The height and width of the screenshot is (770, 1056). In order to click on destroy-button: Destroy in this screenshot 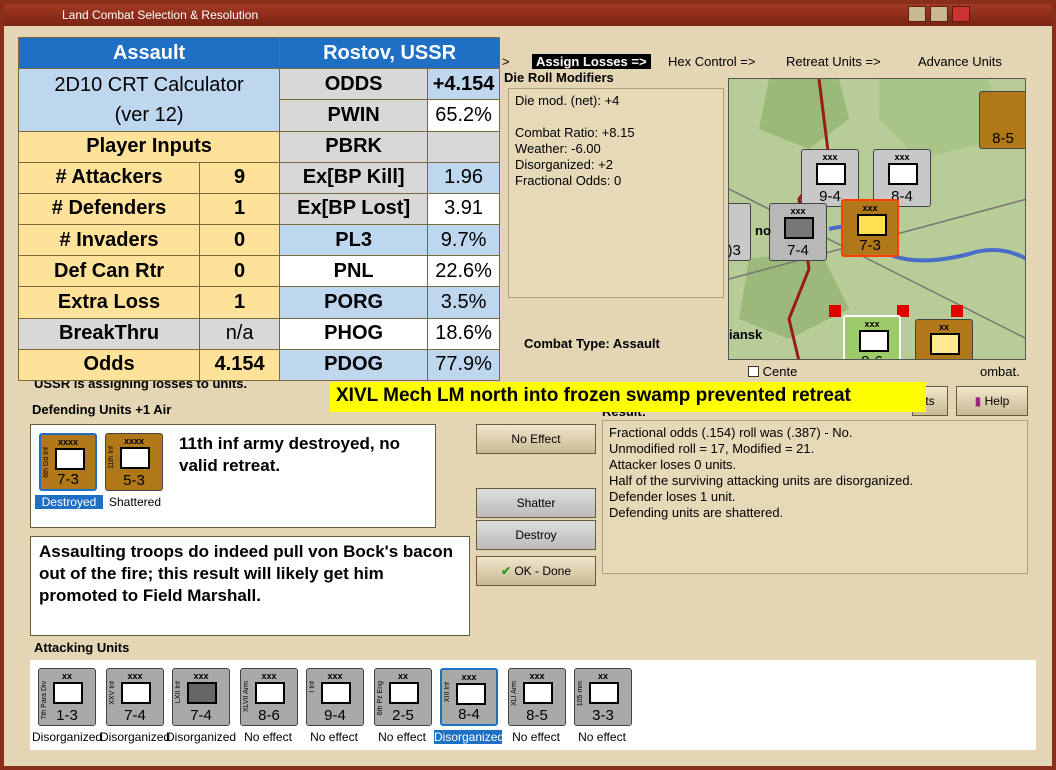, I will do `click(536, 535)`.